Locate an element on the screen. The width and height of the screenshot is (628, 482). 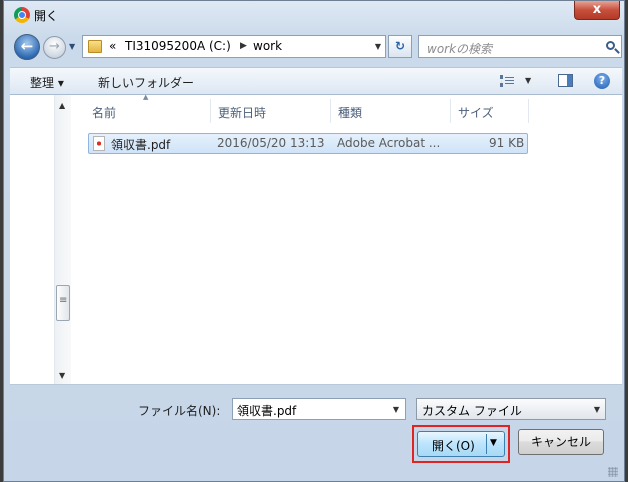
view-dropdown-icon: ▼ is located at coordinates (528, 80).